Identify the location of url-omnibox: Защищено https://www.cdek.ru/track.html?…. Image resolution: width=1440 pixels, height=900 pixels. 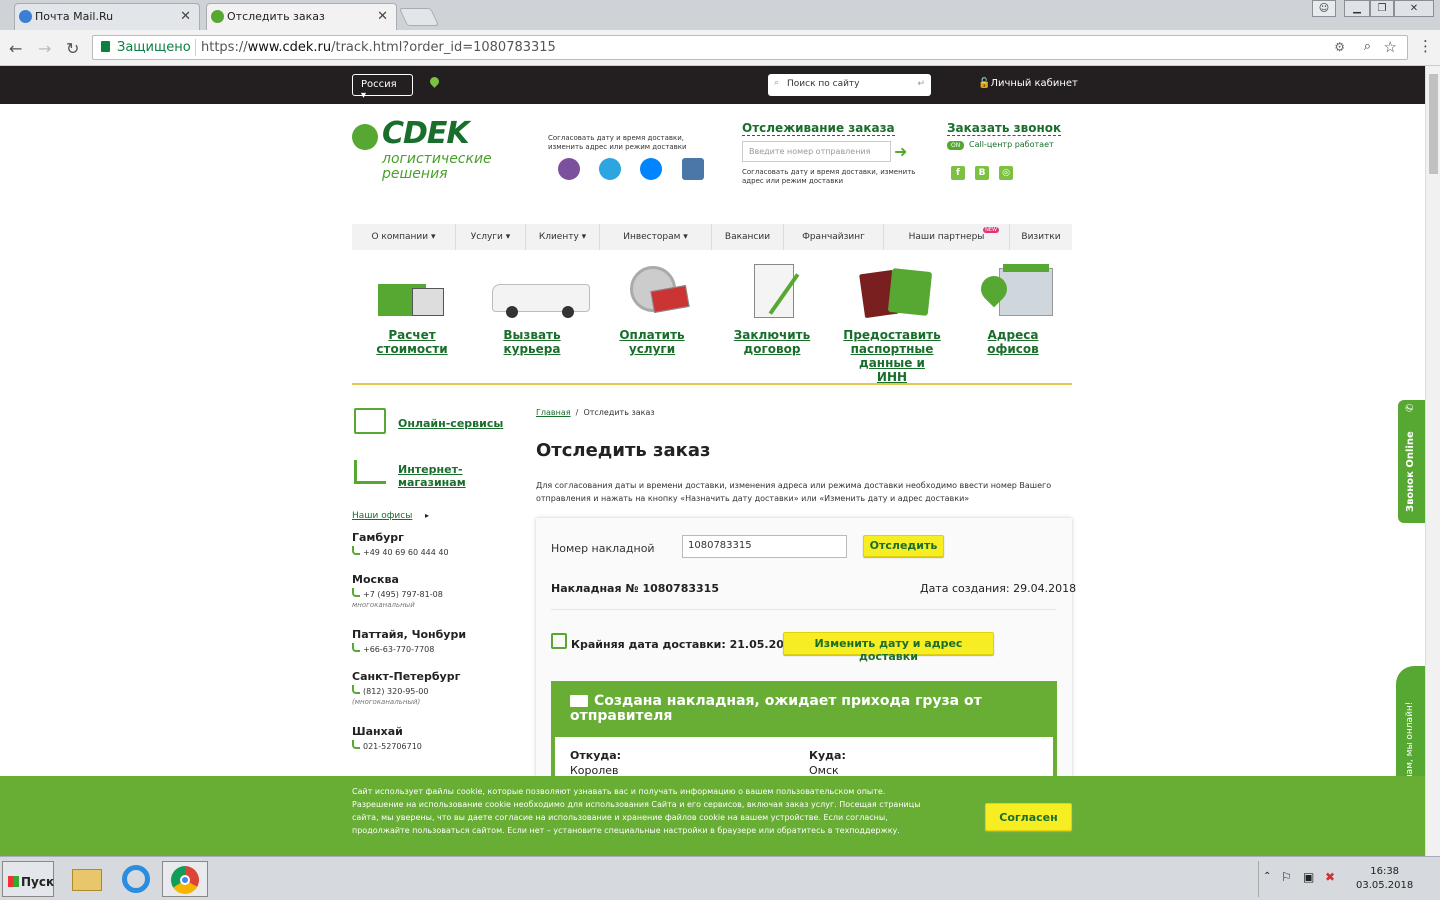
(750, 47).